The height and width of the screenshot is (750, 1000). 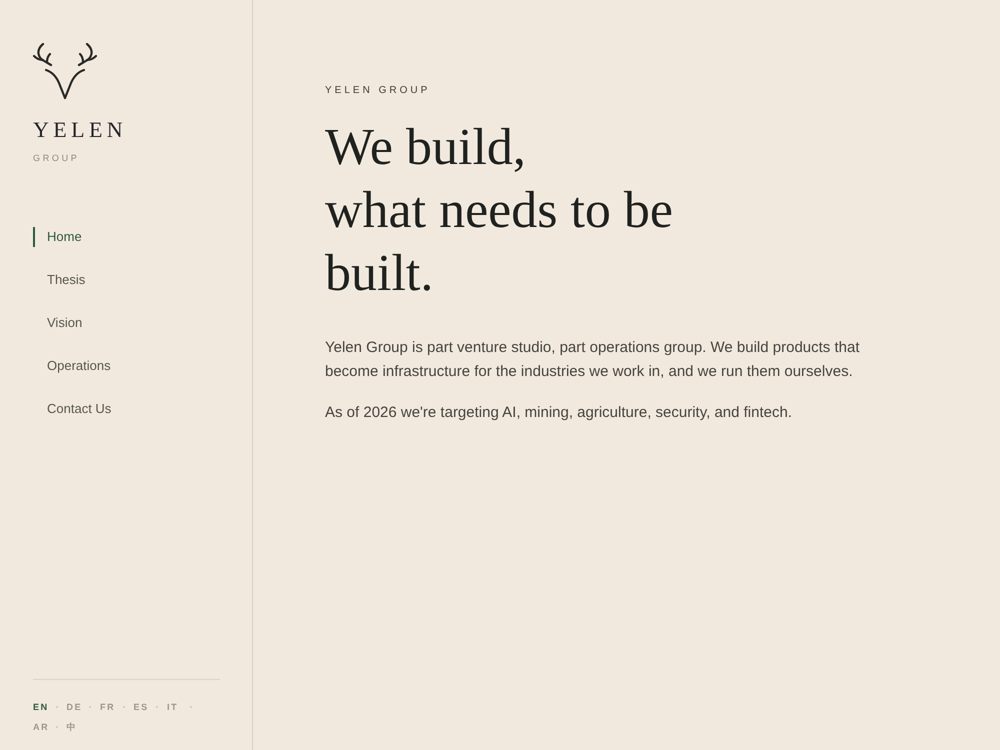 What do you see at coordinates (65, 71) in the screenshot?
I see `deer-antlers-logo-icon` at bounding box center [65, 71].